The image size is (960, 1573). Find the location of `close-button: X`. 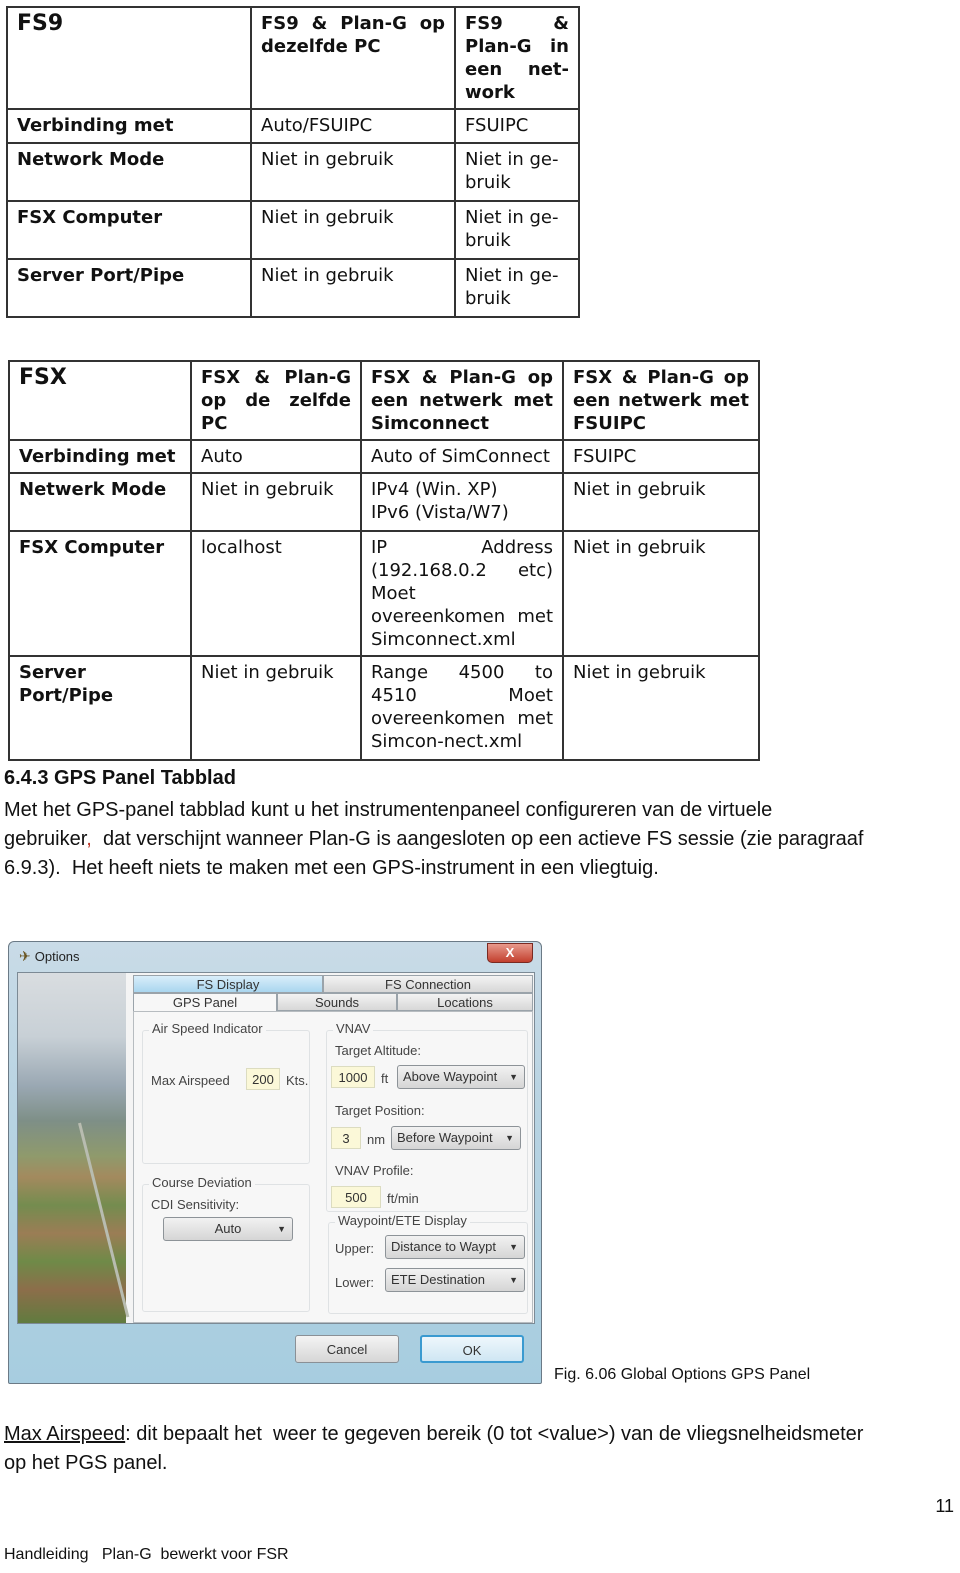

close-button: X is located at coordinates (510, 953).